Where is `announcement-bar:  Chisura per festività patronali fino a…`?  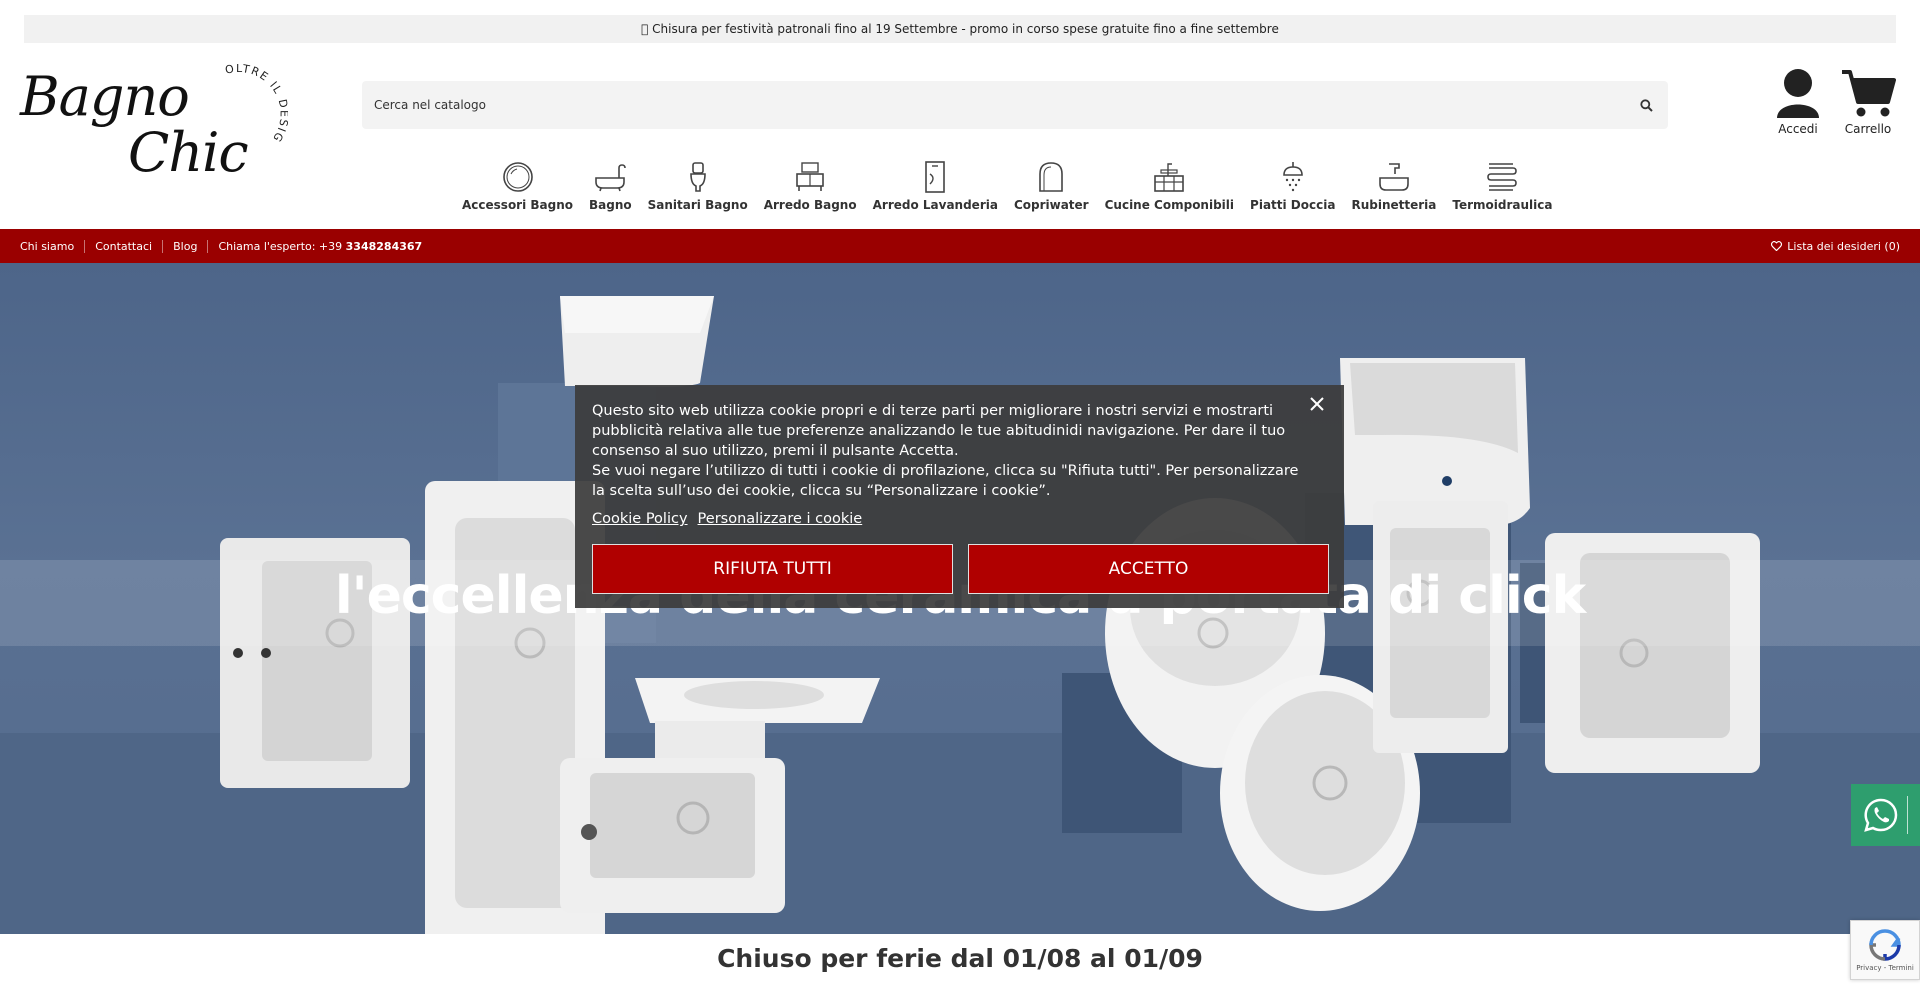
announcement-bar:  Chisura per festività patronali fino a… is located at coordinates (960, 29).